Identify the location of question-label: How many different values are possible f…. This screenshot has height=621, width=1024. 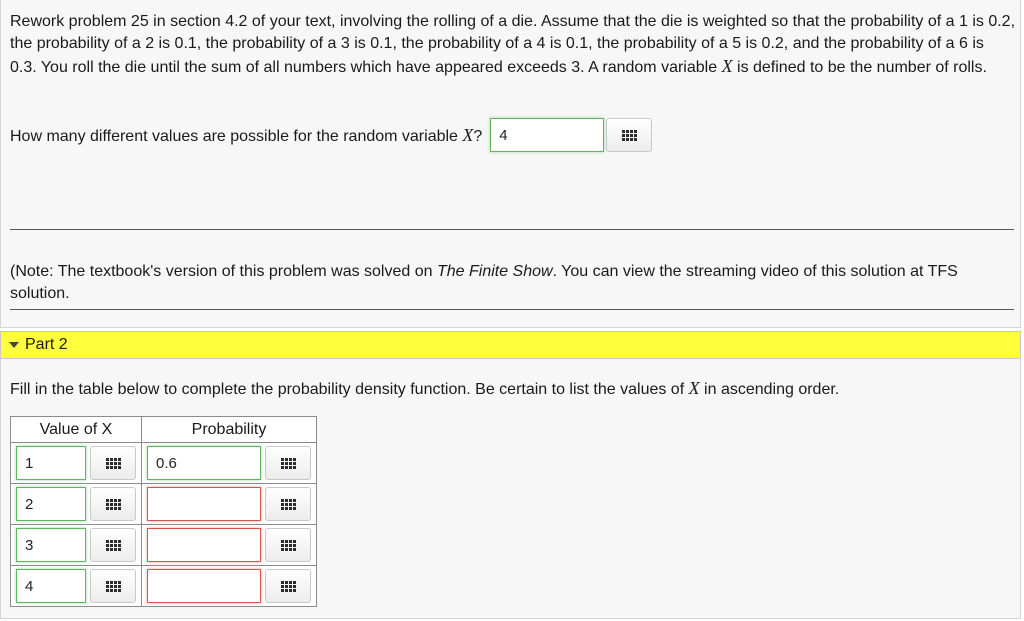
(246, 134).